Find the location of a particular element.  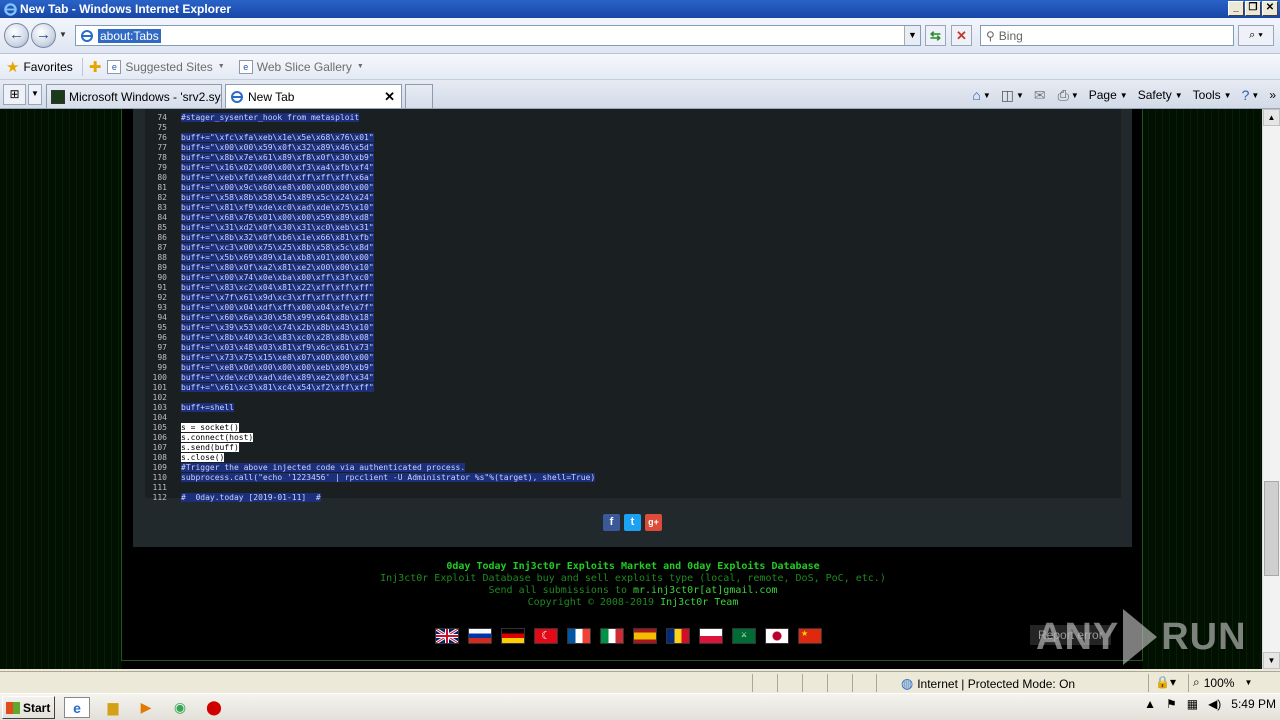

back-button: ← is located at coordinates (16, 35).